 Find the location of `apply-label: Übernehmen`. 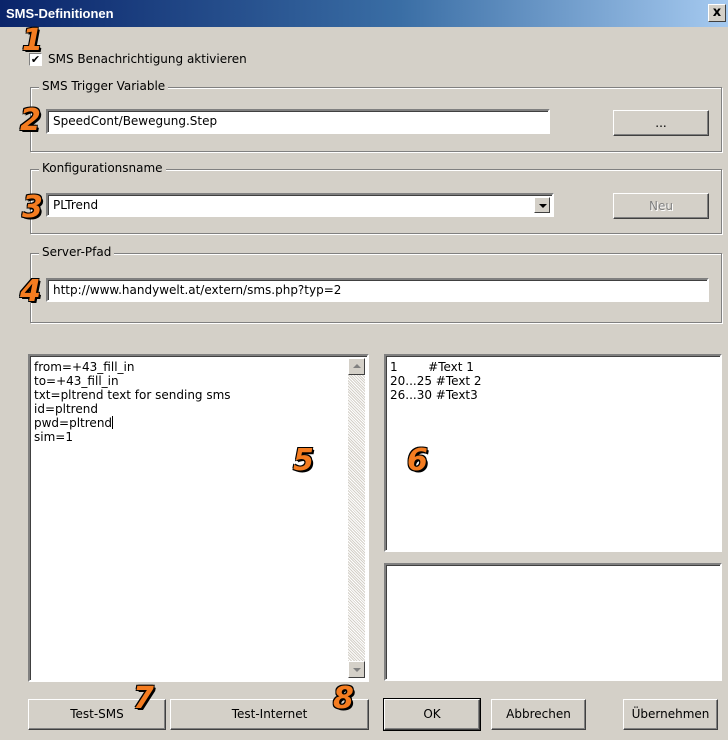

apply-label: Übernehmen is located at coordinates (670, 714).